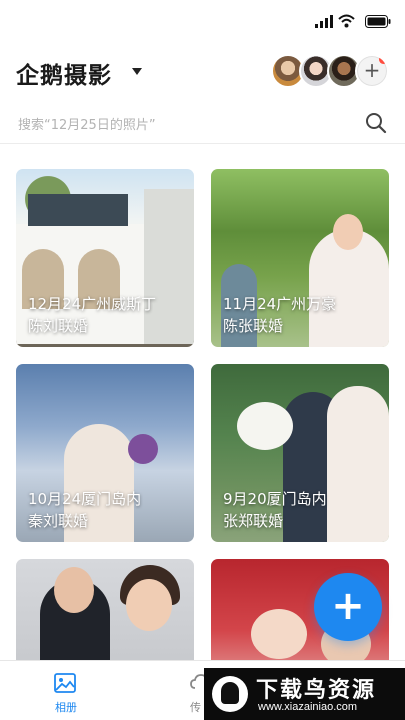 Image resolution: width=405 pixels, height=720 pixels. What do you see at coordinates (87, 125) in the screenshot?
I see `search-placeholder: 搜索“12月25日的照片”` at bounding box center [87, 125].